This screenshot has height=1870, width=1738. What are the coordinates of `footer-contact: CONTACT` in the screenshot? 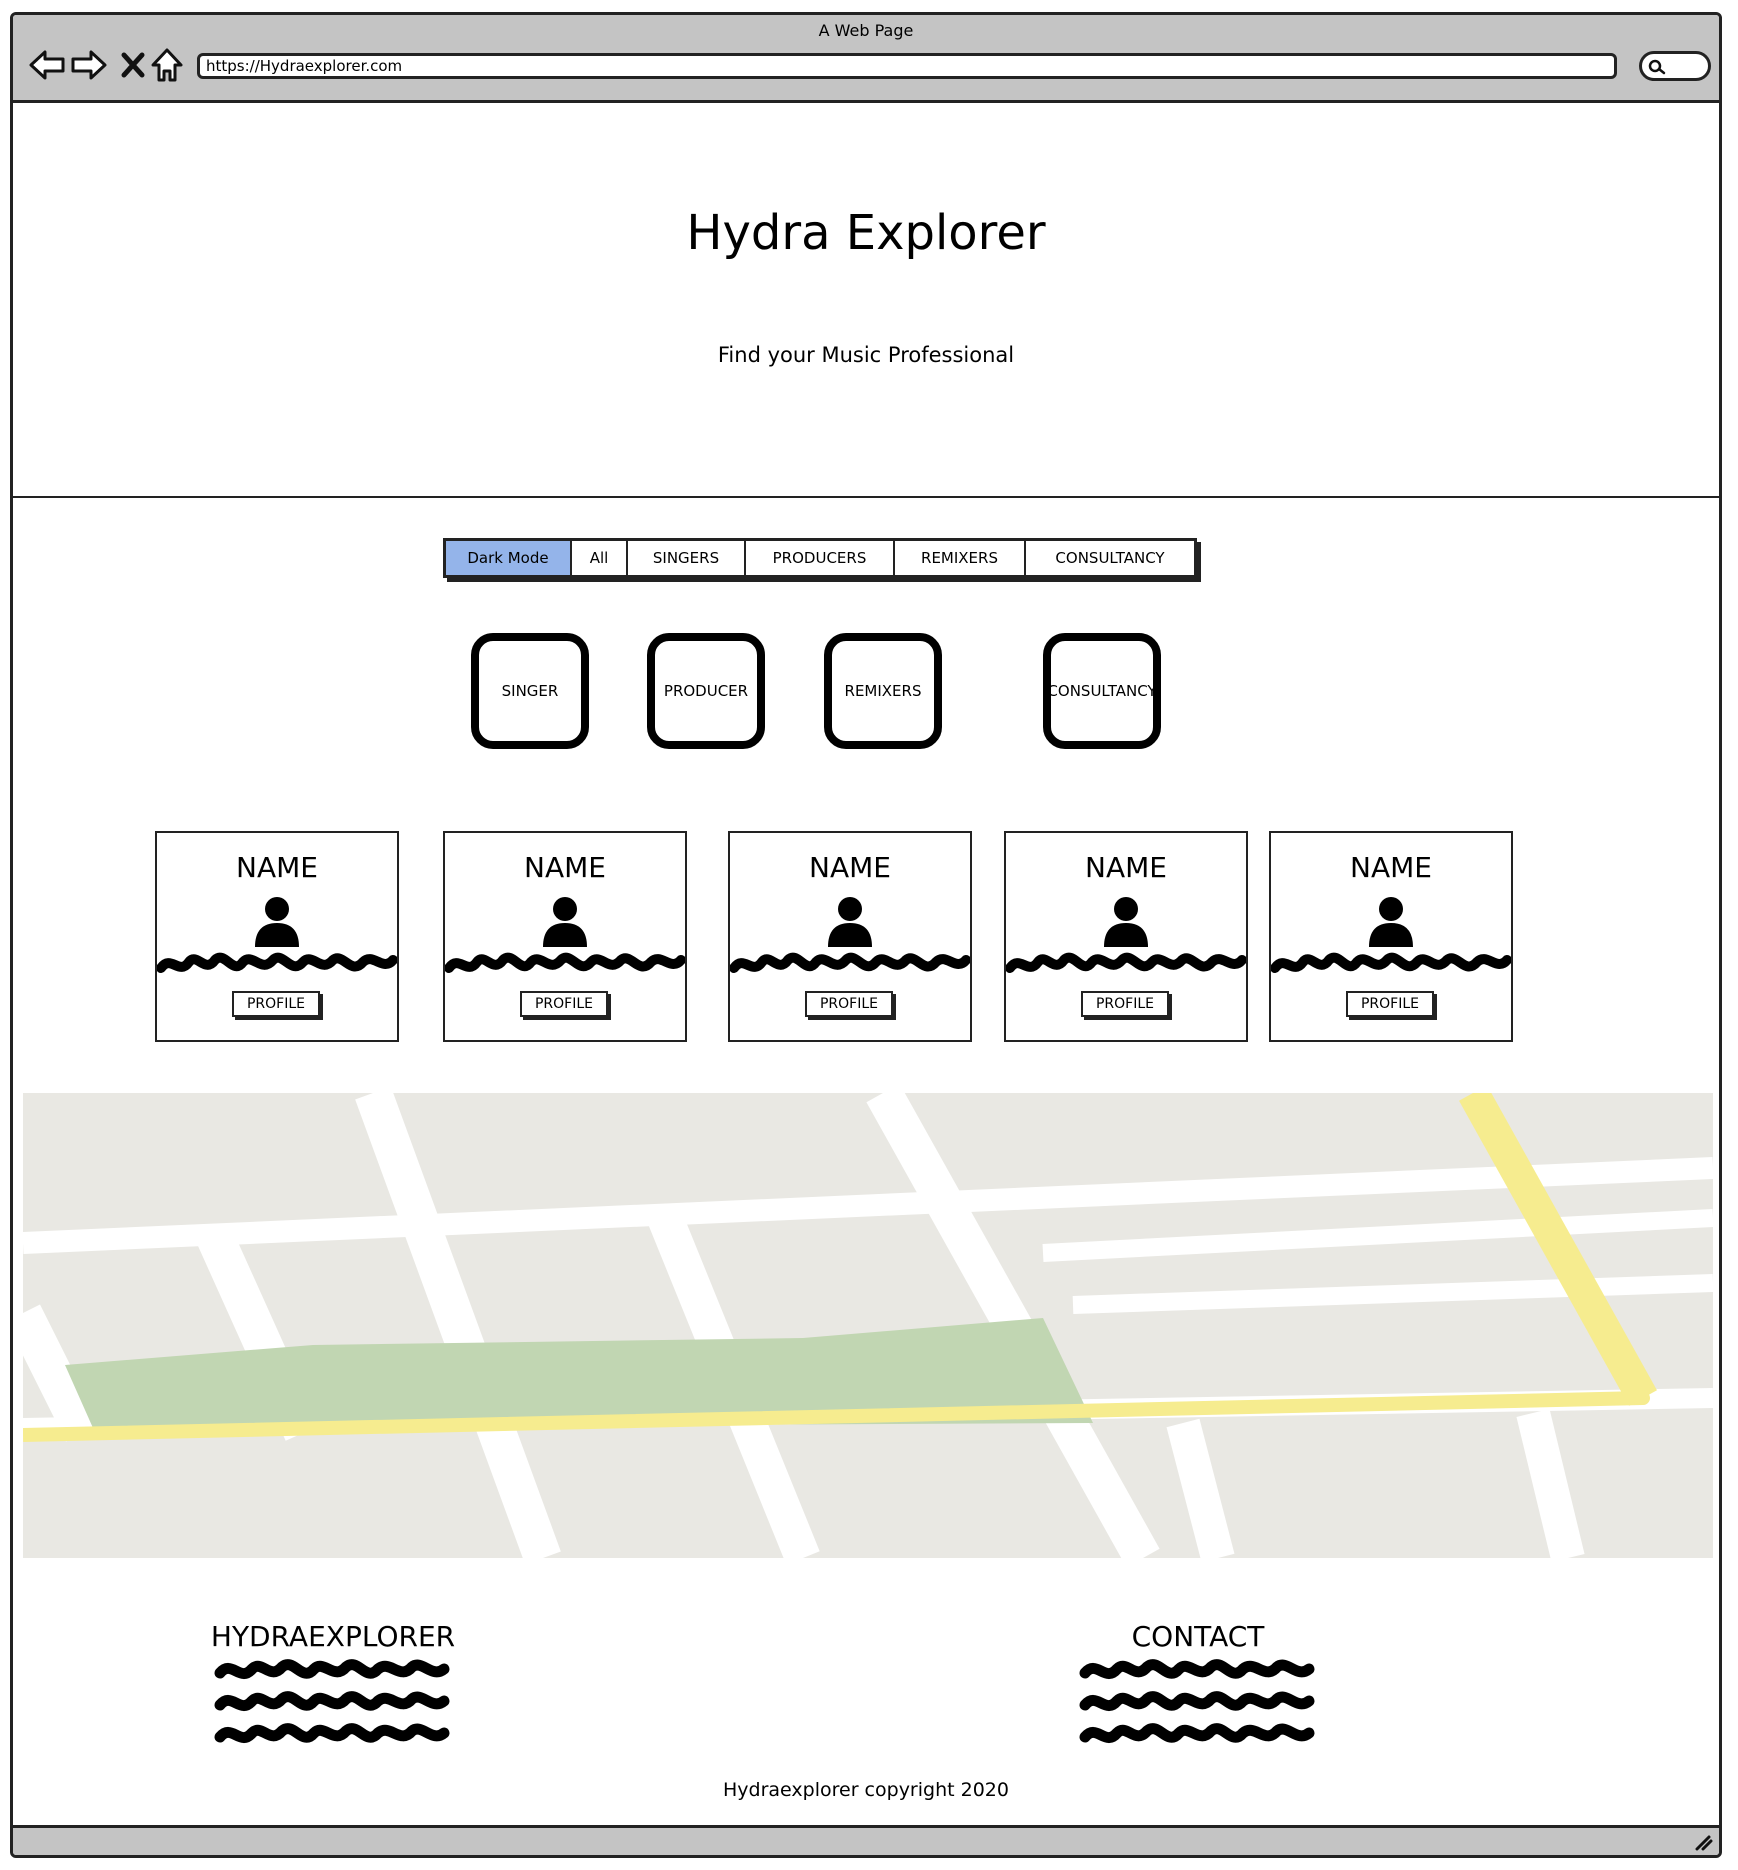 It's located at (1198, 1688).